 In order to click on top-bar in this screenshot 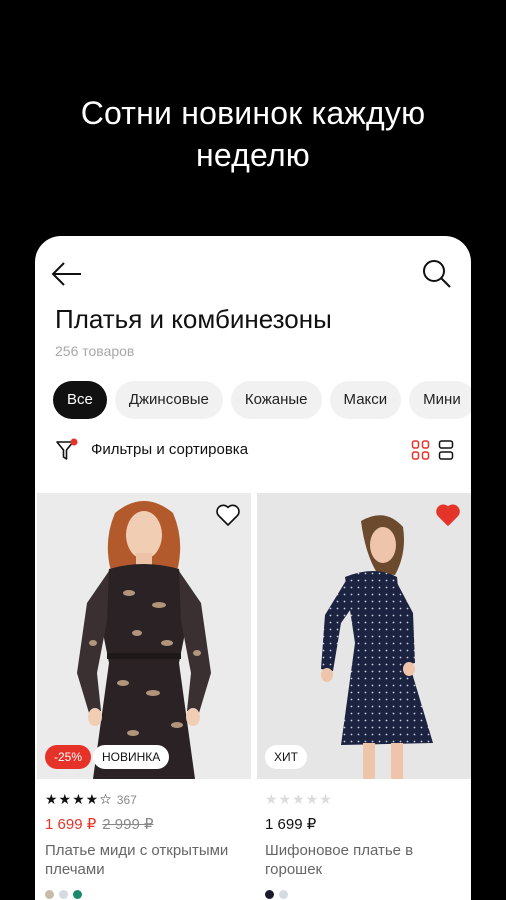, I will do `click(253, 271)`.